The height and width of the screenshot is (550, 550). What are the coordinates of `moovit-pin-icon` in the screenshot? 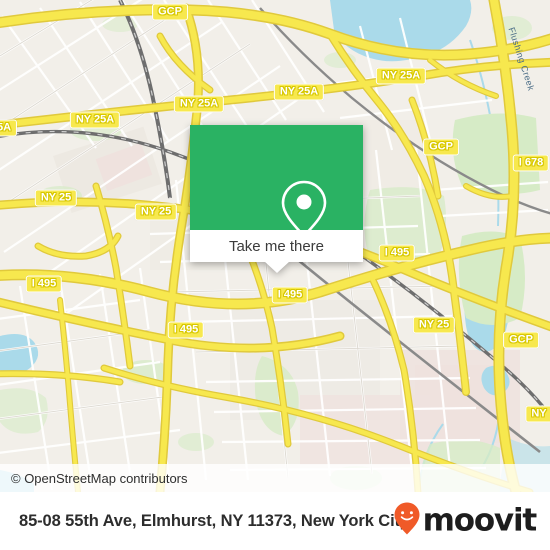 It's located at (407, 521).